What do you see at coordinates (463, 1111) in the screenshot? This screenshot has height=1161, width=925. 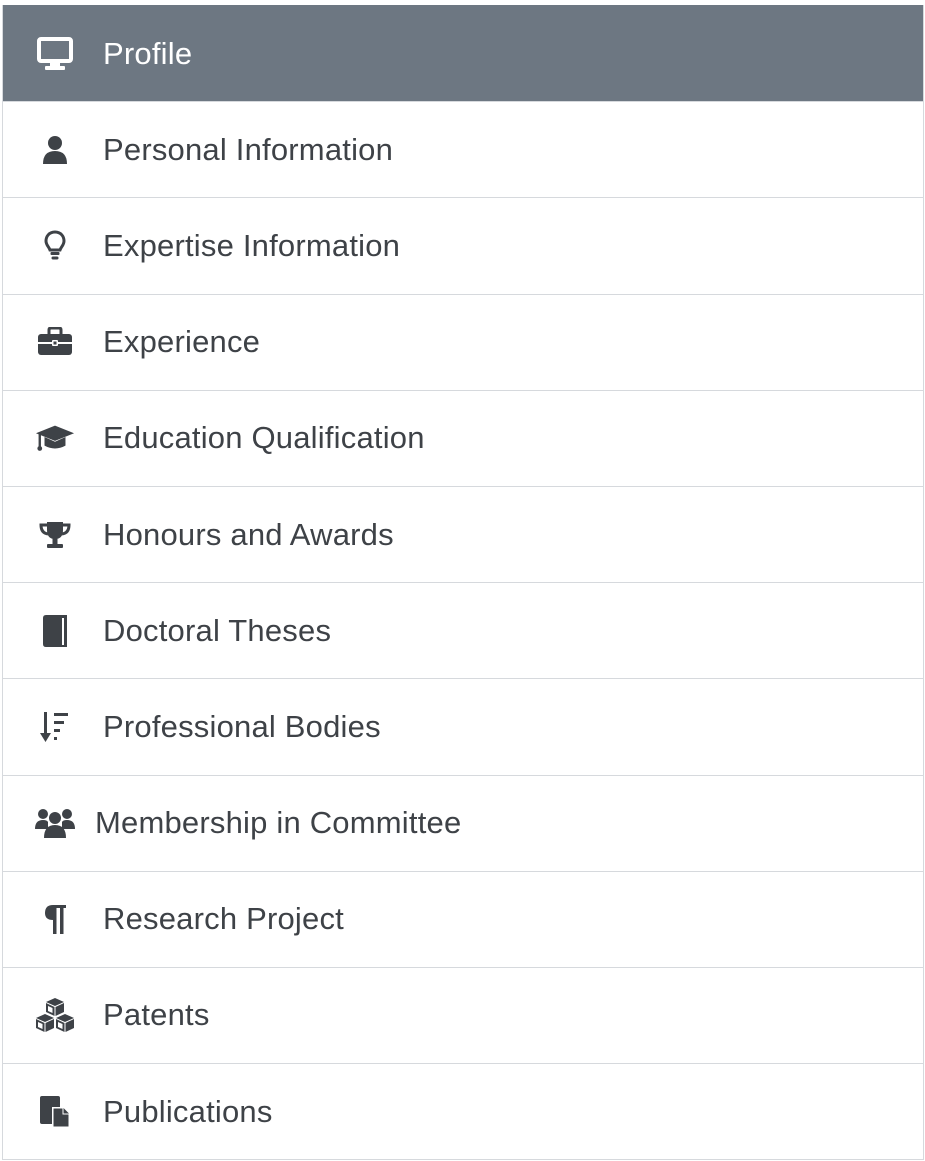 I see `menu-item-publications: Publications` at bounding box center [463, 1111].